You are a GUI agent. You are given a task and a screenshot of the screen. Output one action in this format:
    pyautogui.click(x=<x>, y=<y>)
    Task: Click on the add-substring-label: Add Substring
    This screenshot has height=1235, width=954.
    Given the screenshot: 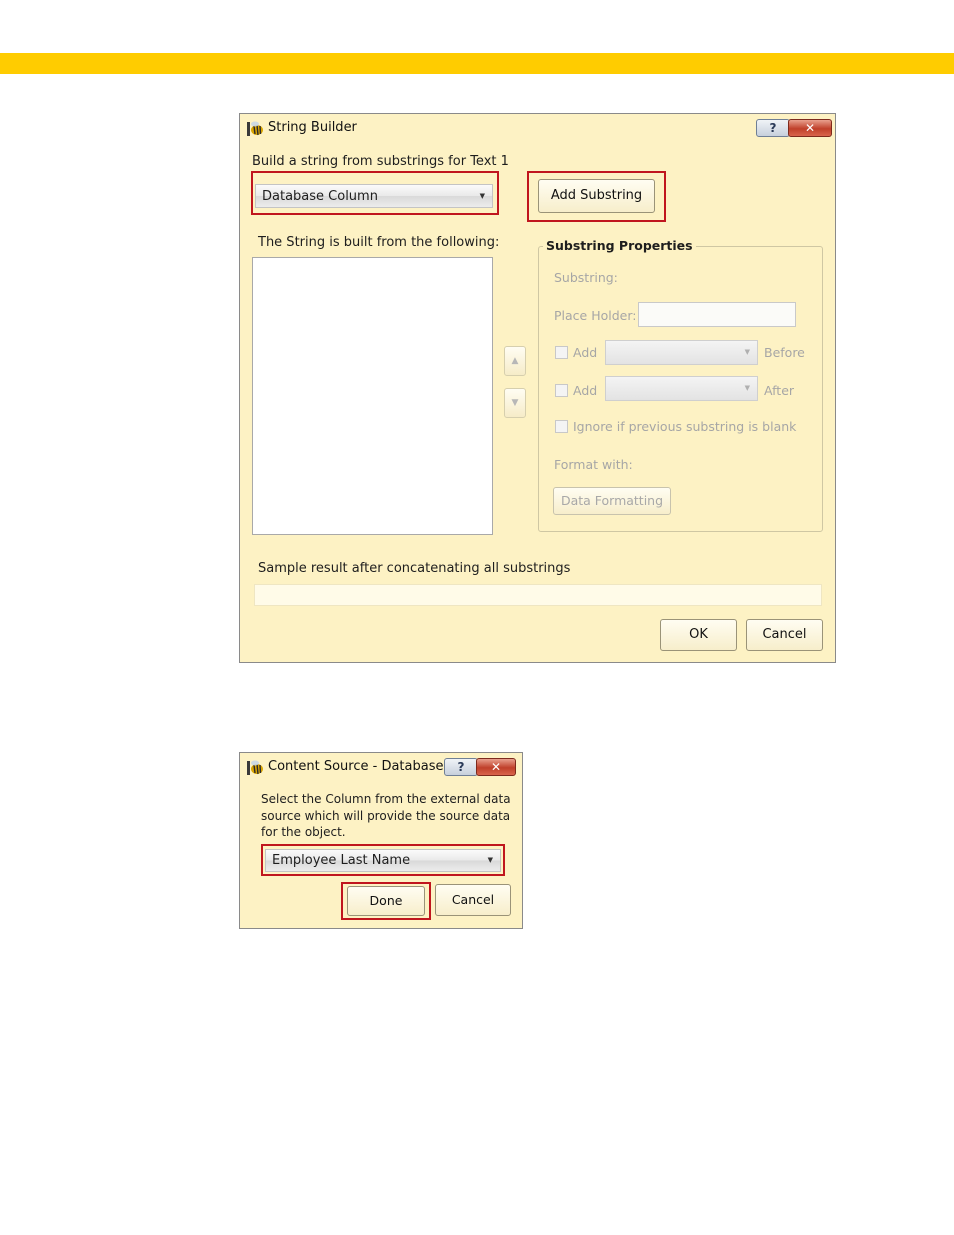 What is the action you would take?
    pyautogui.click(x=596, y=195)
    